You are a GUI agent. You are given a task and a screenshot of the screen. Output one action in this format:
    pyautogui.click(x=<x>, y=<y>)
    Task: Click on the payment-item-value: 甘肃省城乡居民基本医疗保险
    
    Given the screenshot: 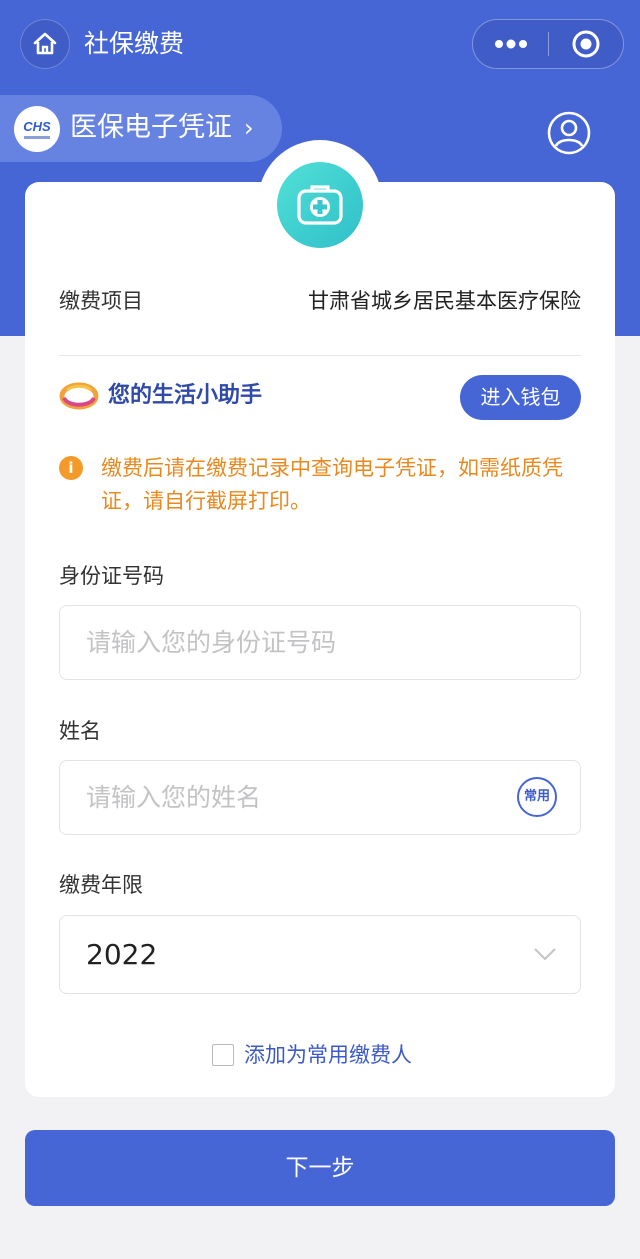 What is the action you would take?
    pyautogui.click(x=444, y=301)
    